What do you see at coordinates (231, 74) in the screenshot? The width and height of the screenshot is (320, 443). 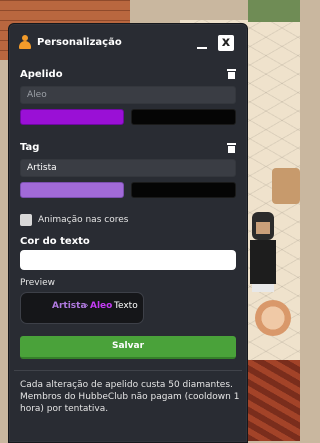 I see `apelido-trash-icon` at bounding box center [231, 74].